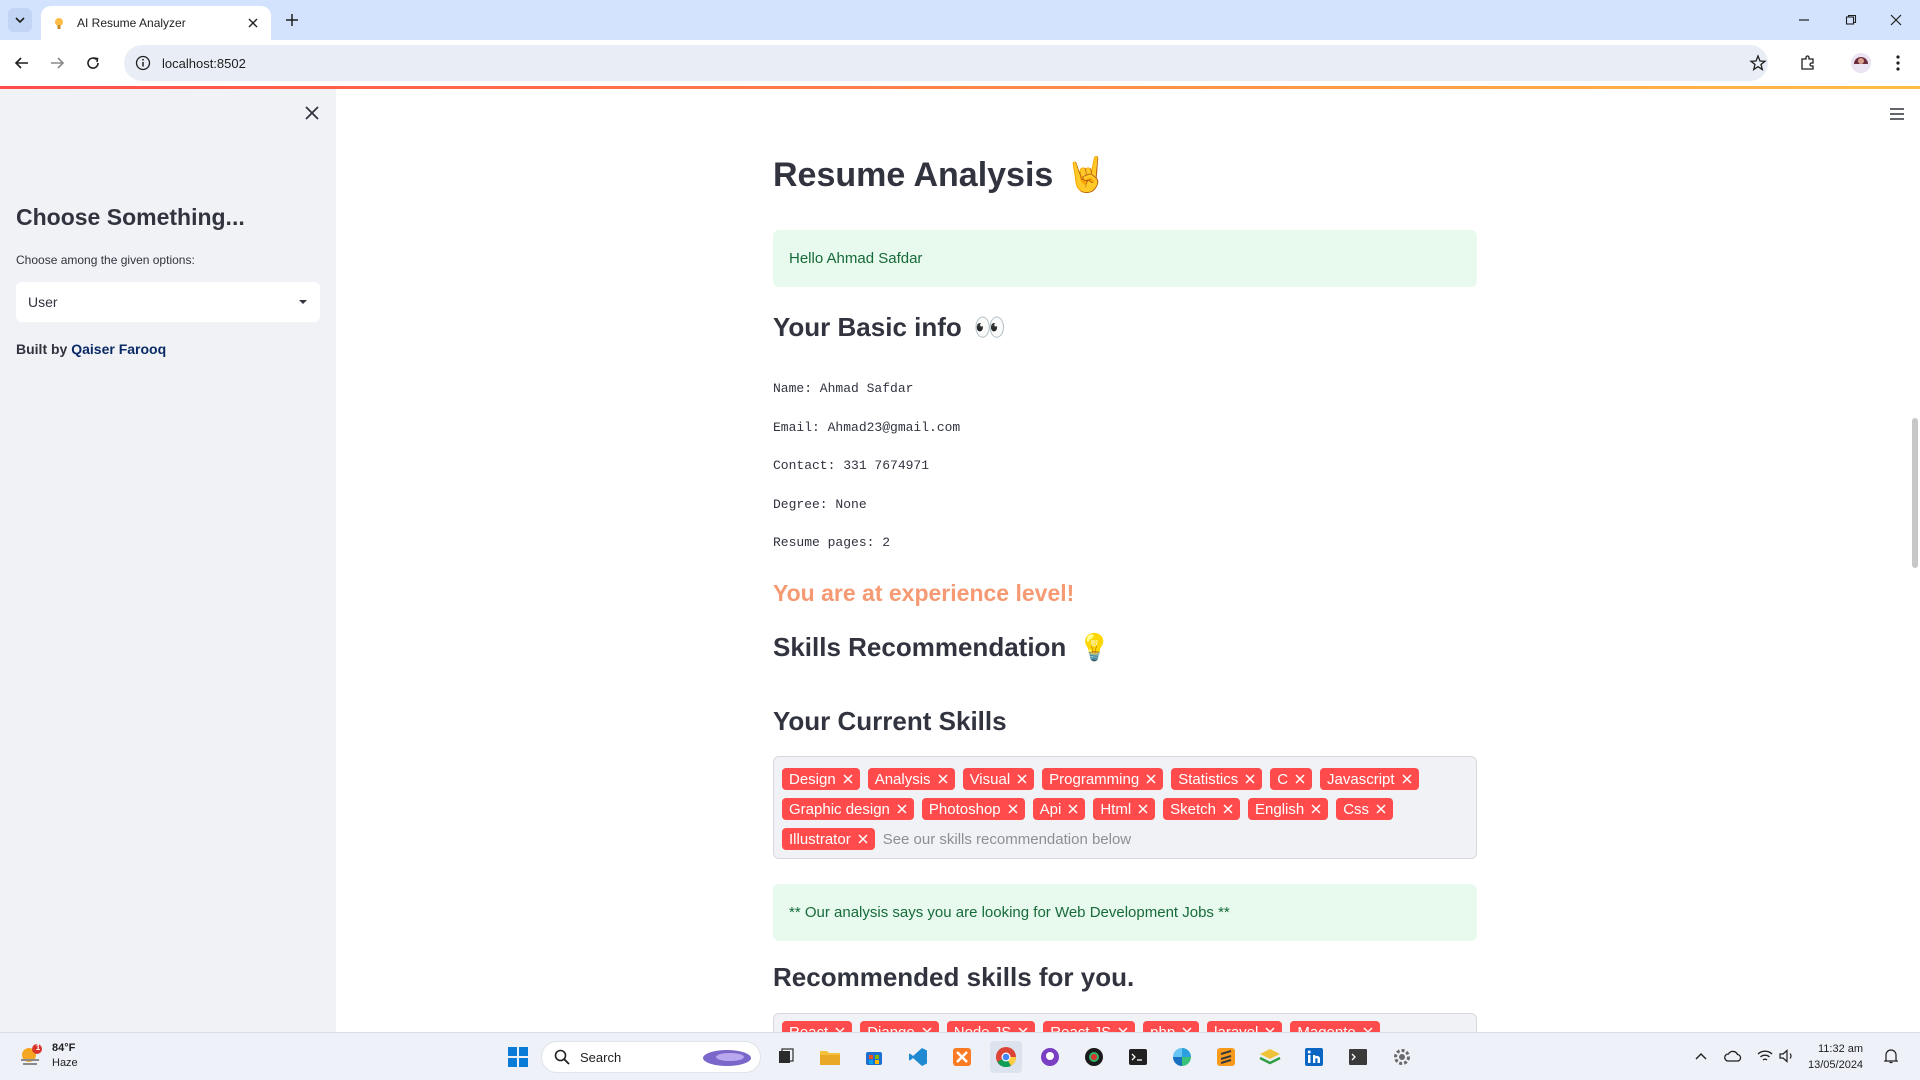 This screenshot has height=1080, width=1920. I want to click on profile-avatar, so click(1861, 63).